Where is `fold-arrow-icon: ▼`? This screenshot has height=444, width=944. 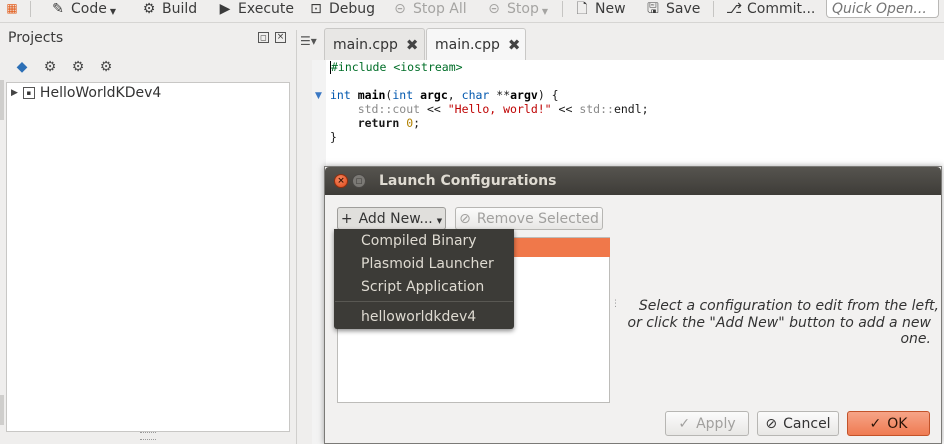
fold-arrow-icon: ▼ is located at coordinates (318, 96).